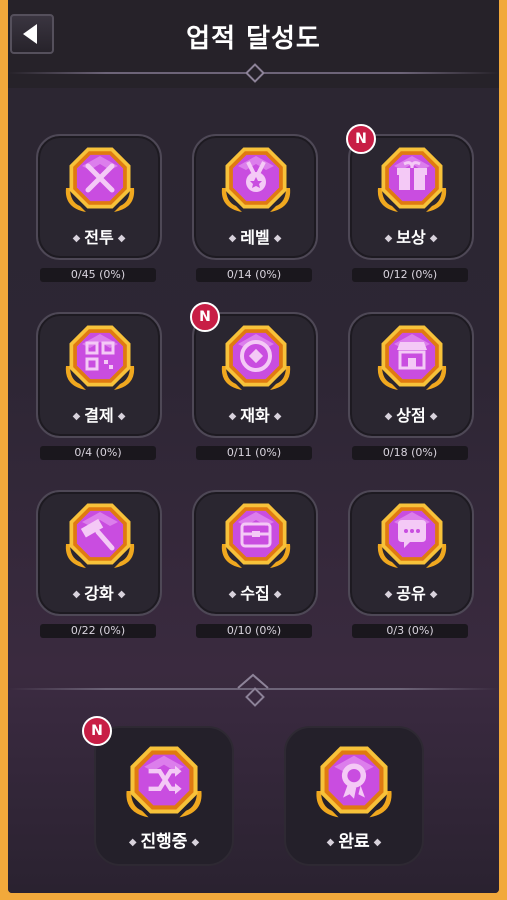 Image resolution: width=507 pixels, height=900 pixels. I want to click on tab-in-progress: ◆ 진행중 ◆, so click(164, 796).